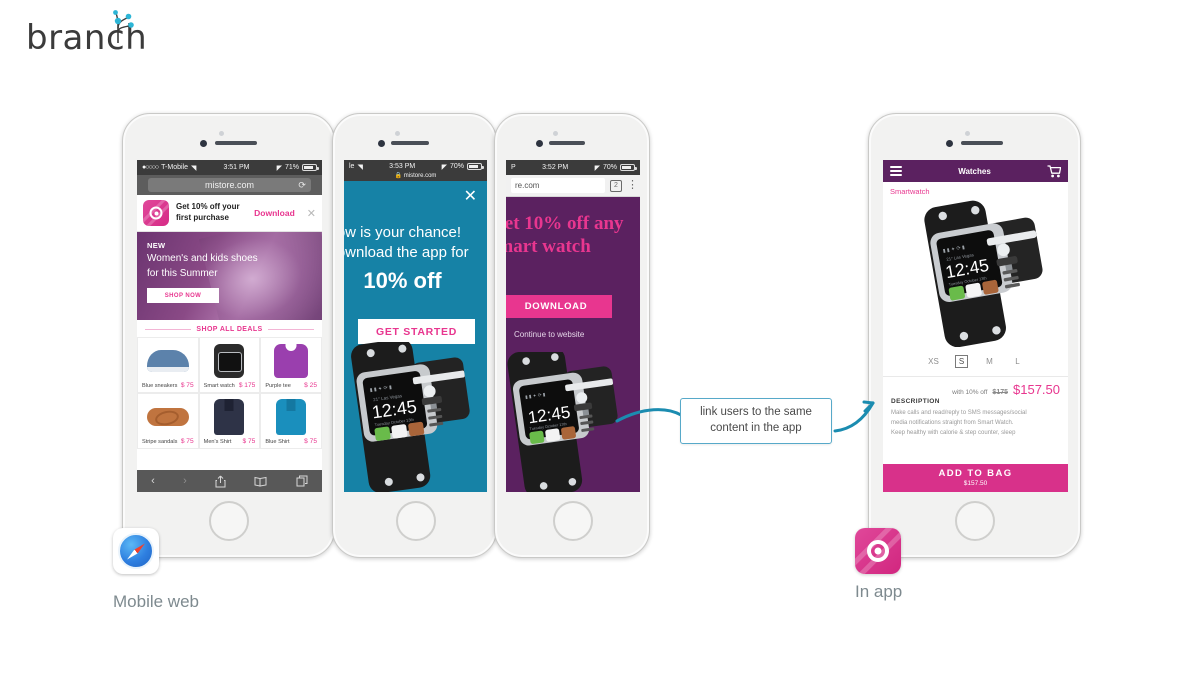 Image resolution: width=1200 pixels, height=675 pixels. What do you see at coordinates (291, 417) in the screenshot?
I see `product-image` at bounding box center [291, 417].